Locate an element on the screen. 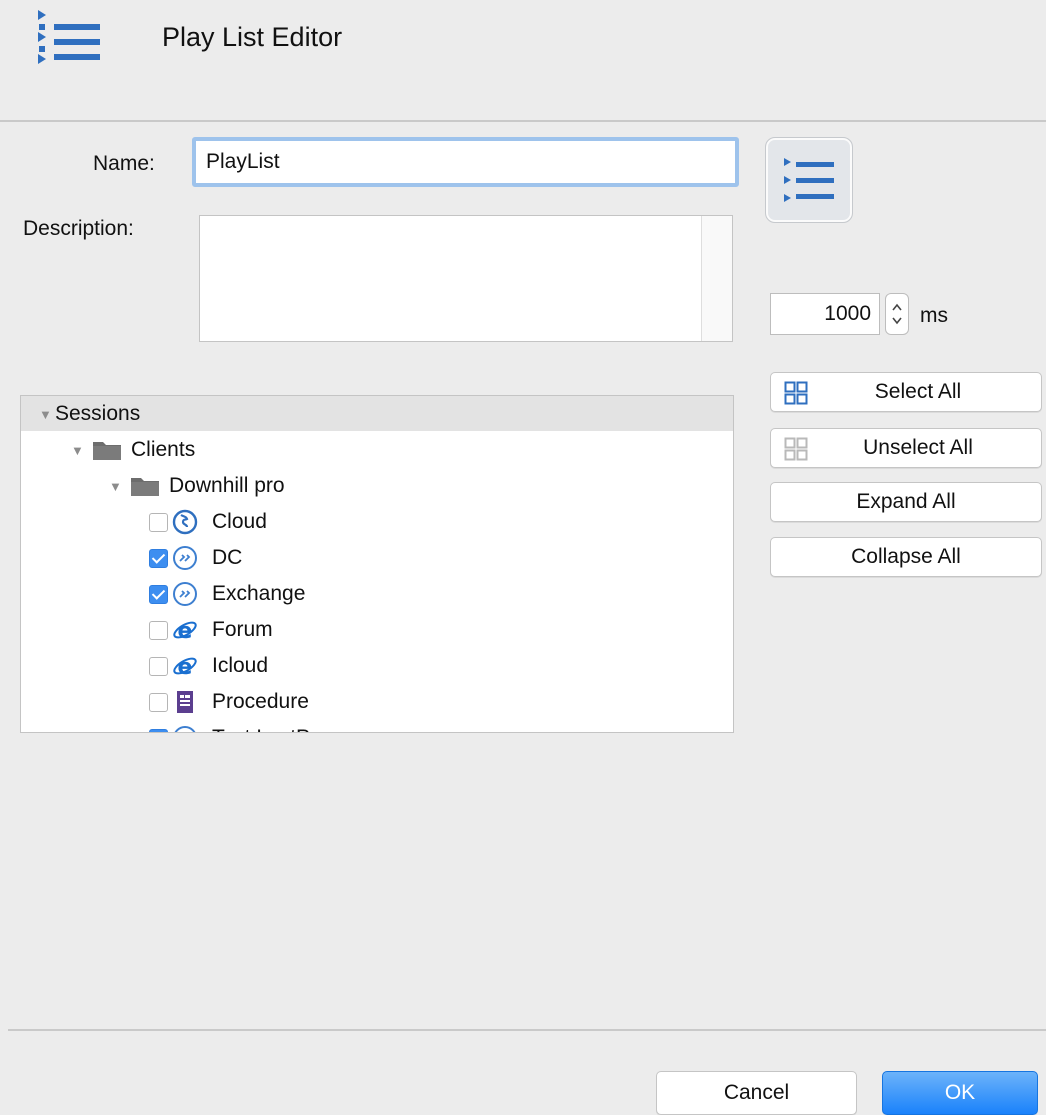  description-scrollbar is located at coordinates (716, 278).